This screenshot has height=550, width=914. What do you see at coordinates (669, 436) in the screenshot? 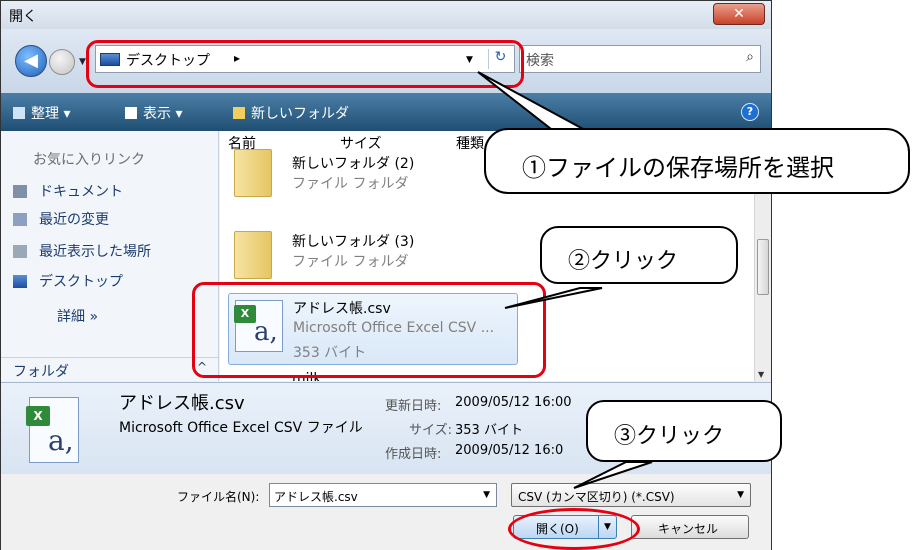
I see `callout-3-text: ③クリック` at bounding box center [669, 436].